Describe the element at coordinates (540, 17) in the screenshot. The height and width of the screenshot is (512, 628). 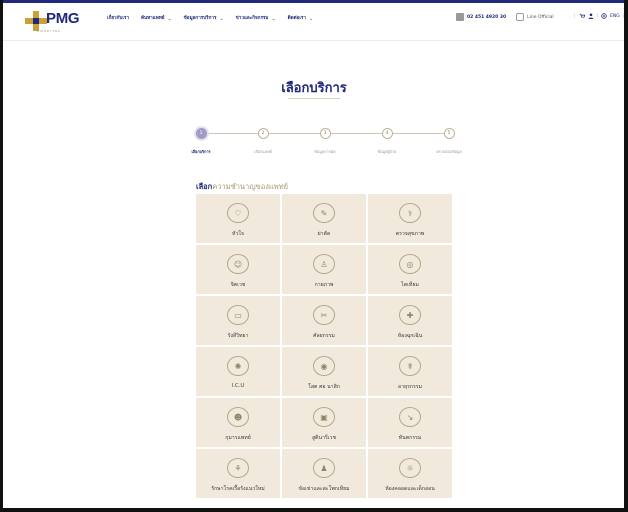
I see `line-official-link: Line Official` at that location.